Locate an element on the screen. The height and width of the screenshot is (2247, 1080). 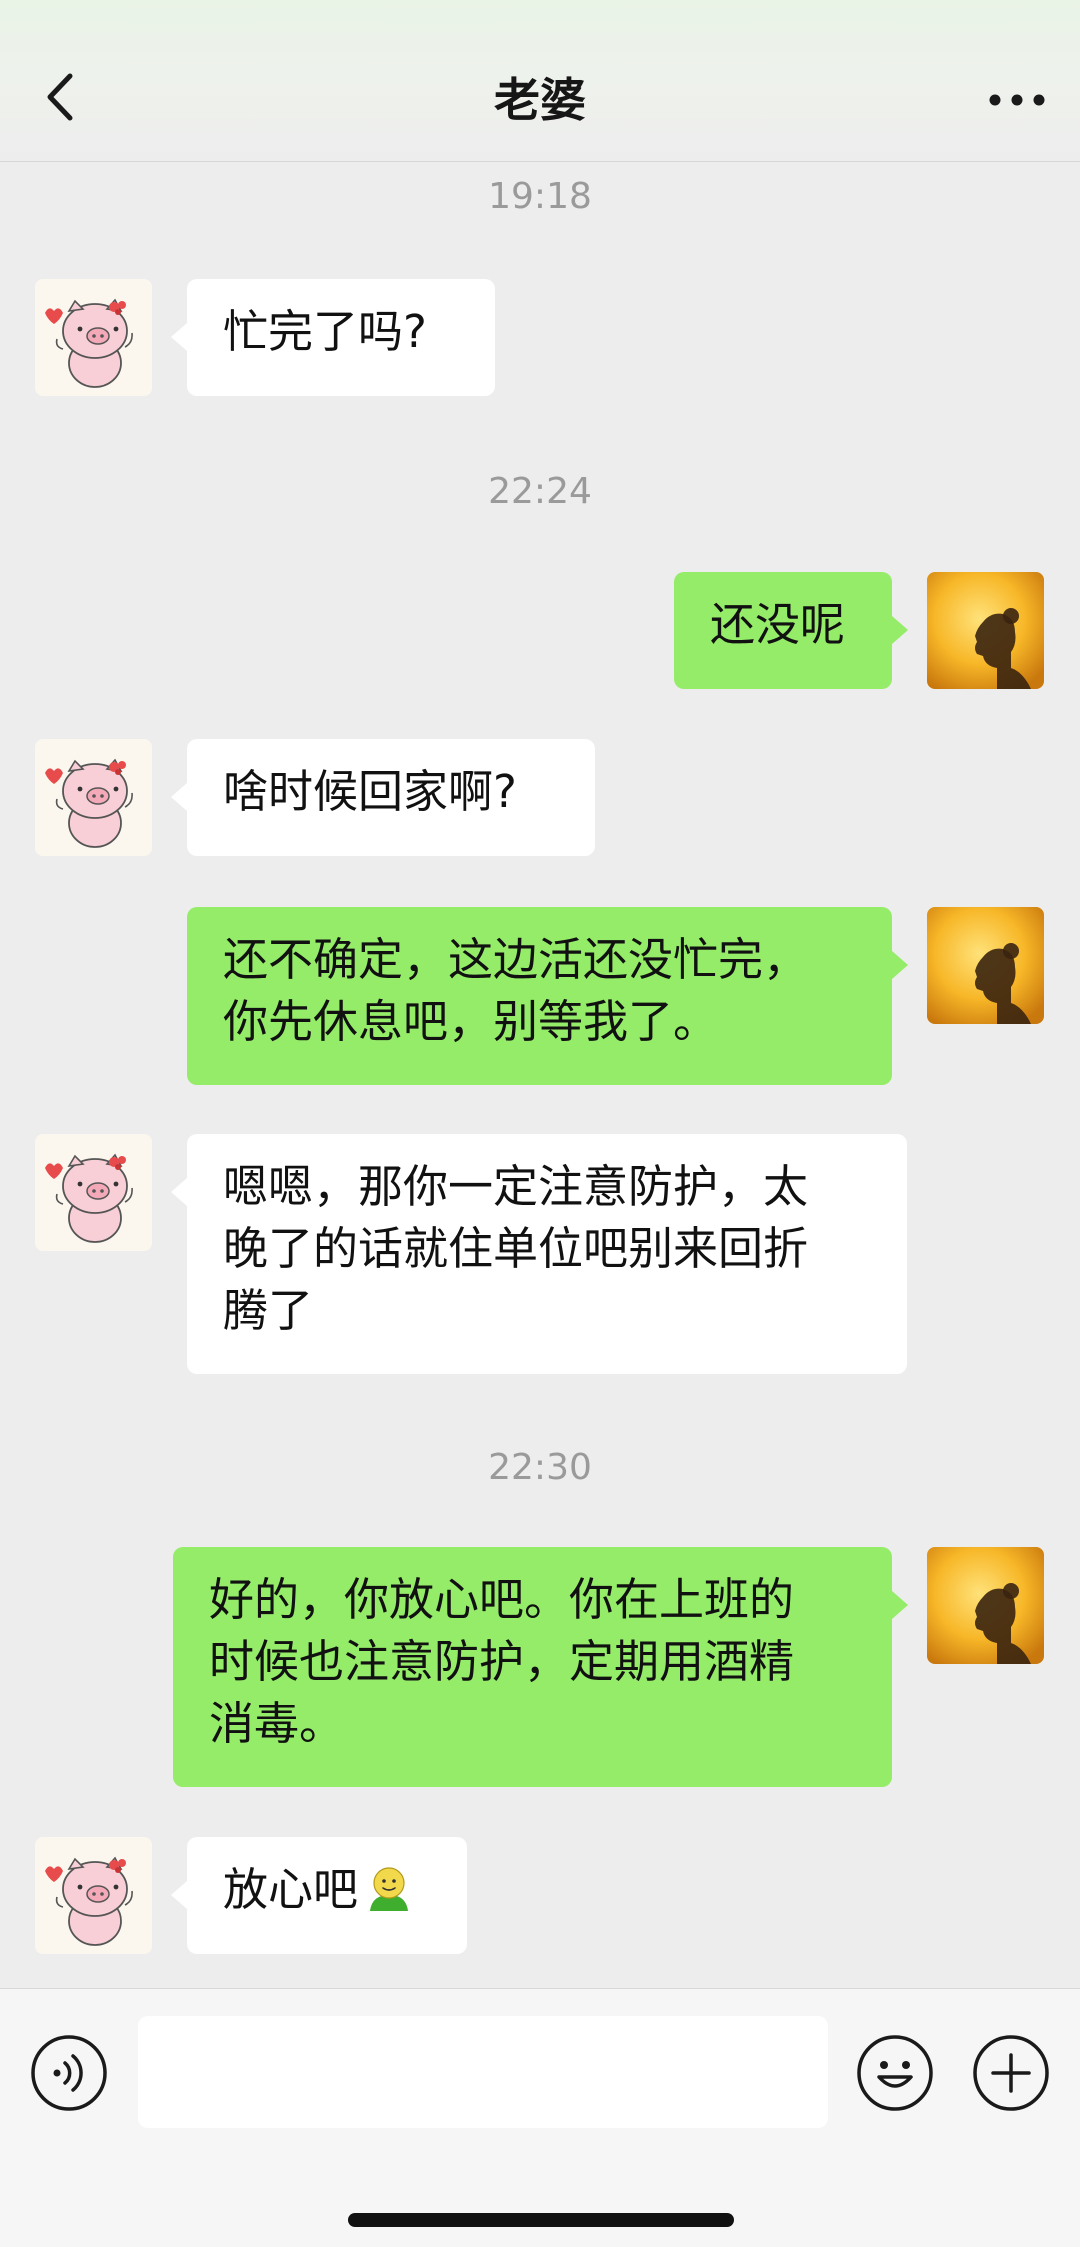
message-text: 忙完了吗? is located at coordinates (325, 331).